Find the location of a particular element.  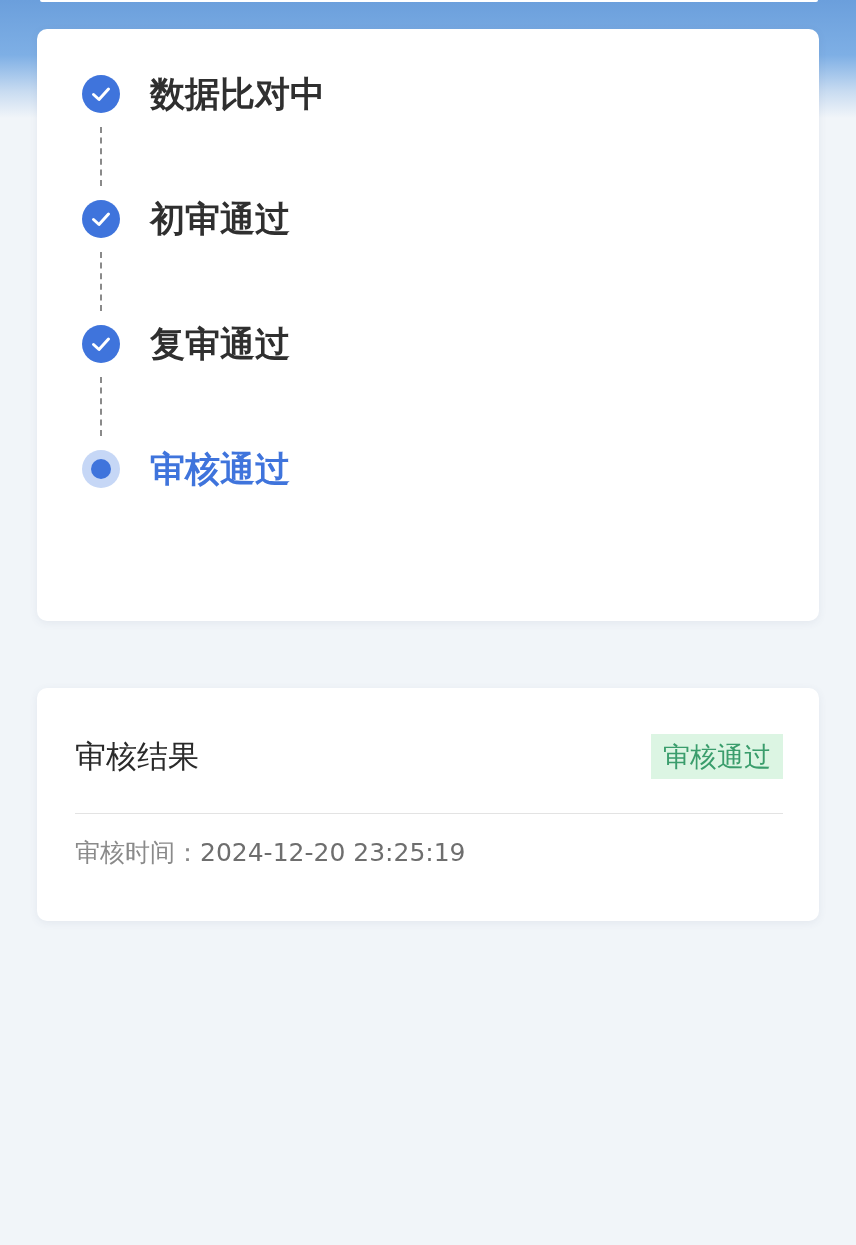

status-tag: 审核通过 is located at coordinates (717, 756).